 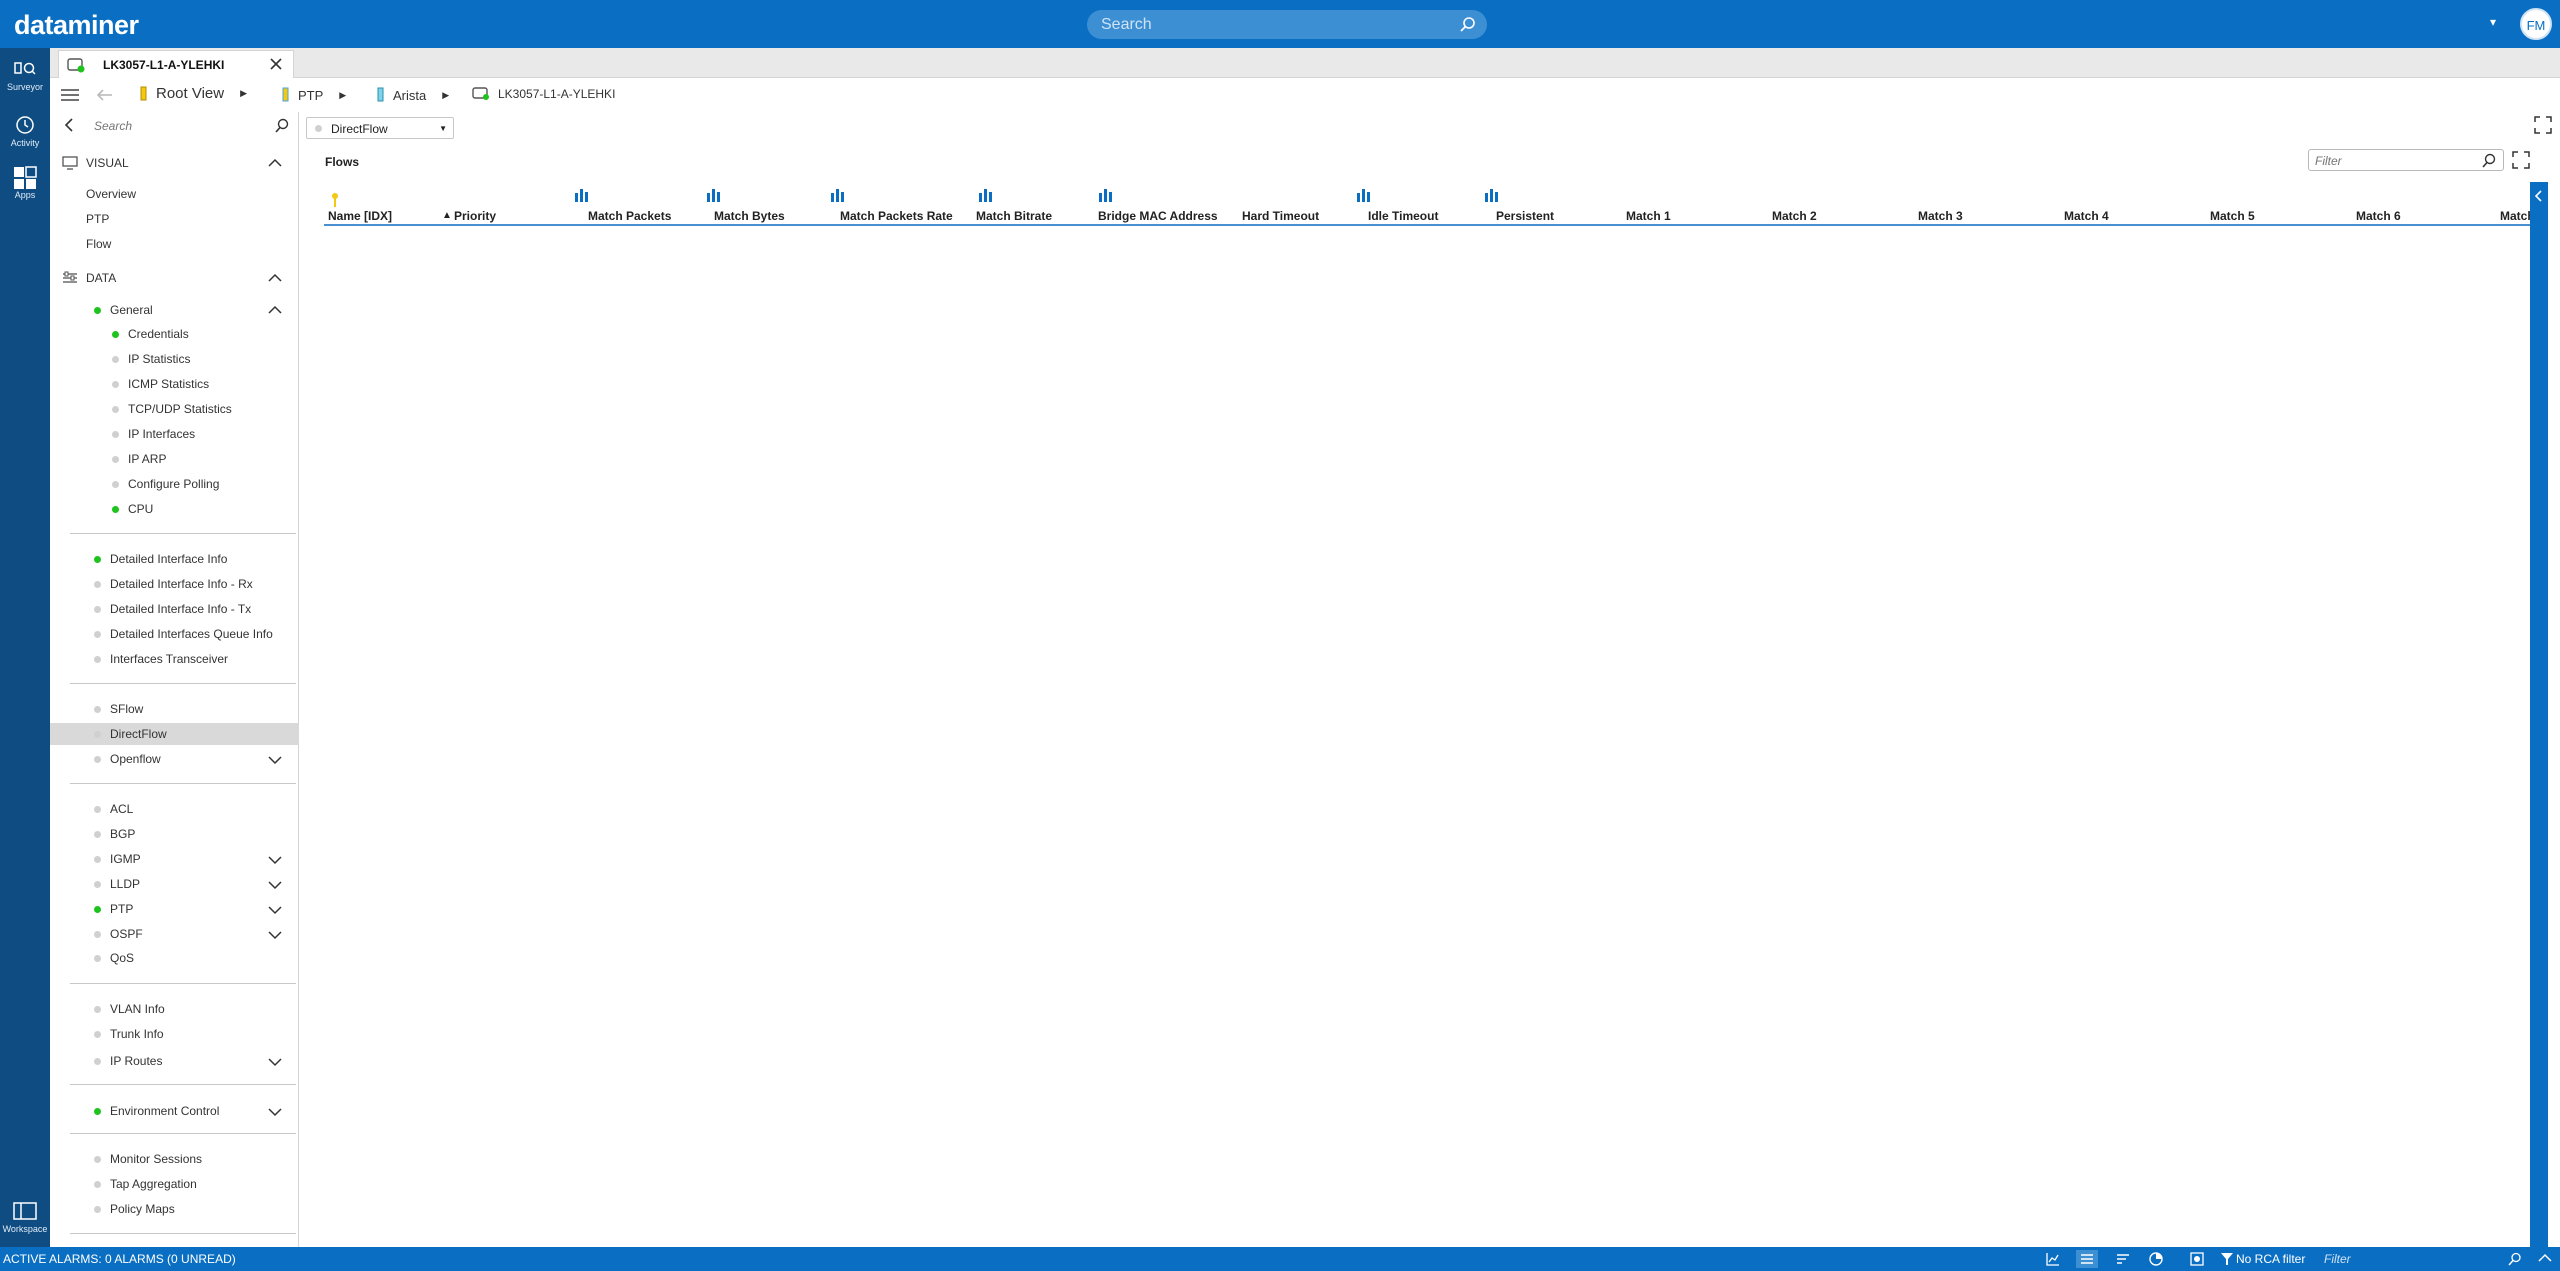 I want to click on visual-section-header: VISUAL, so click(x=95, y=163).